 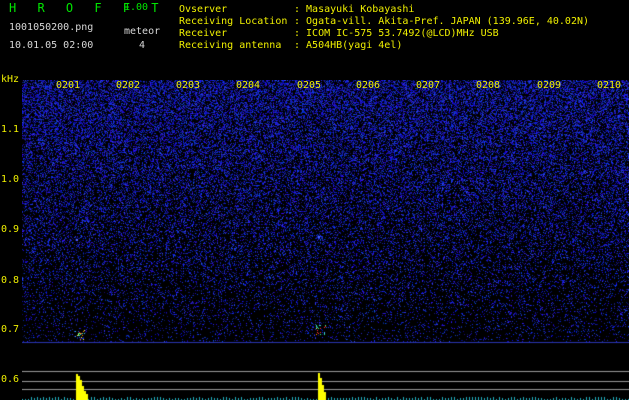 What do you see at coordinates (609, 85) in the screenshot?
I see `time-tick: 0210` at bounding box center [609, 85].